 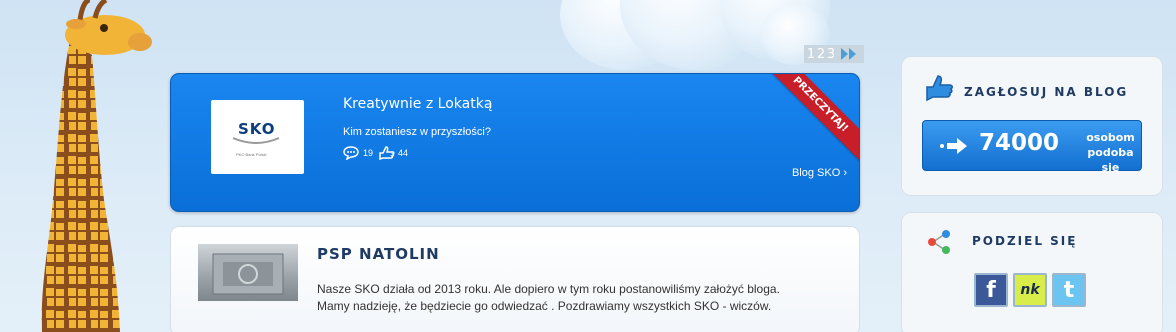 I want to click on featured-title: Kreatywnie z Lokatką, so click(x=417, y=104).